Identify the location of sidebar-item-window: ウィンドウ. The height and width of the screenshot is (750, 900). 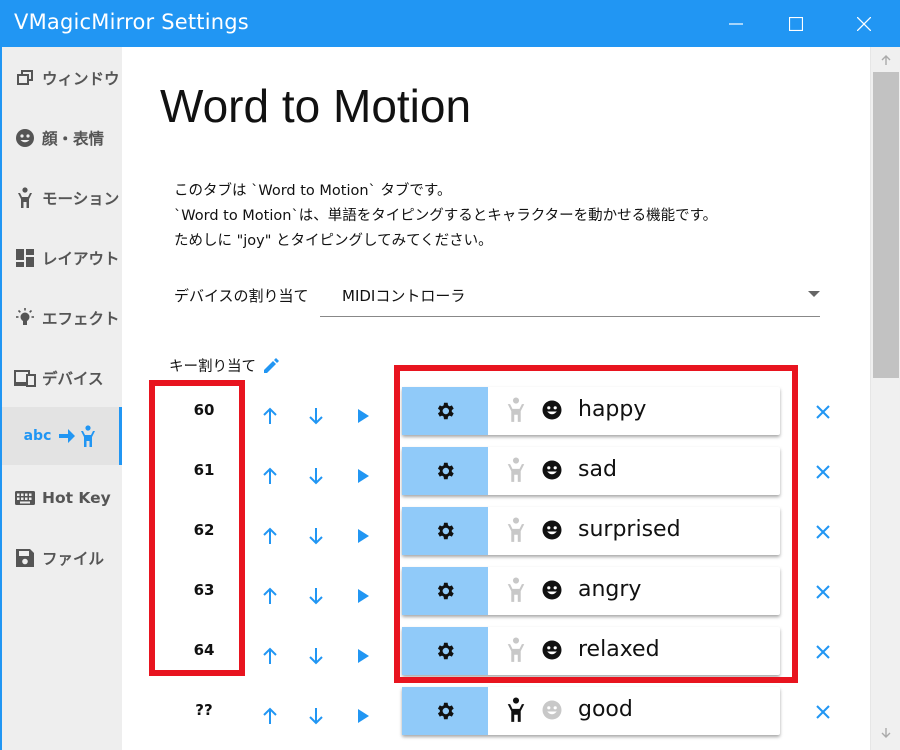
(62, 78).